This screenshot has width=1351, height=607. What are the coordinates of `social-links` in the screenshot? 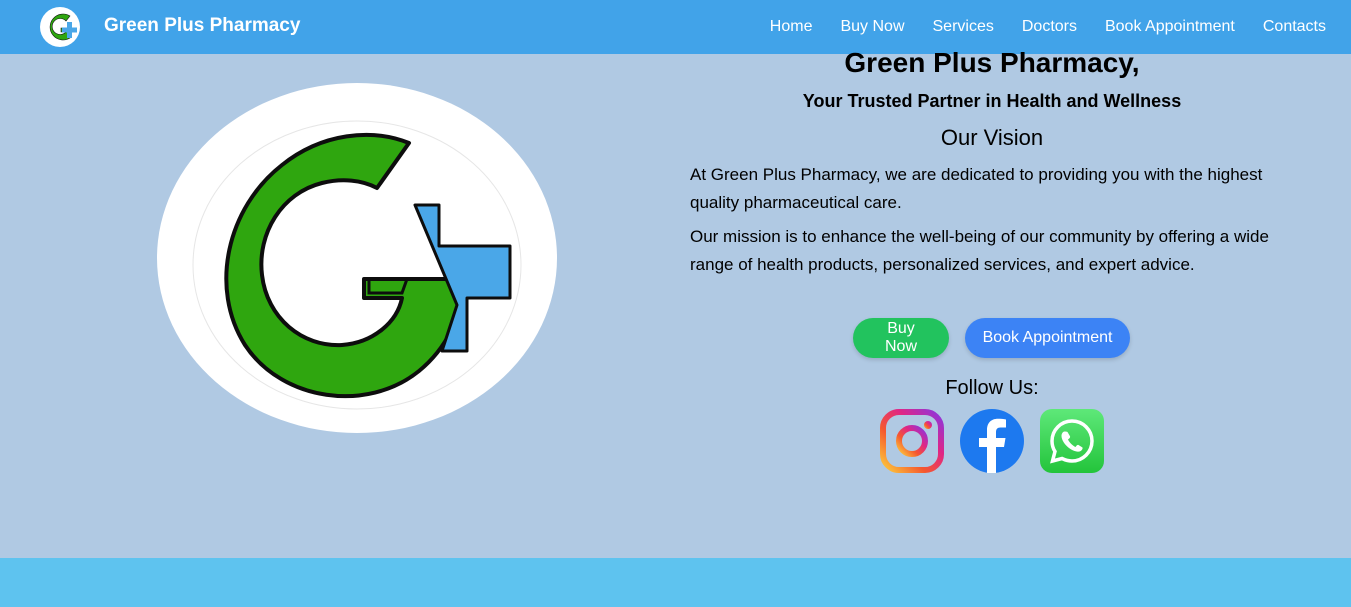 It's located at (992, 441).